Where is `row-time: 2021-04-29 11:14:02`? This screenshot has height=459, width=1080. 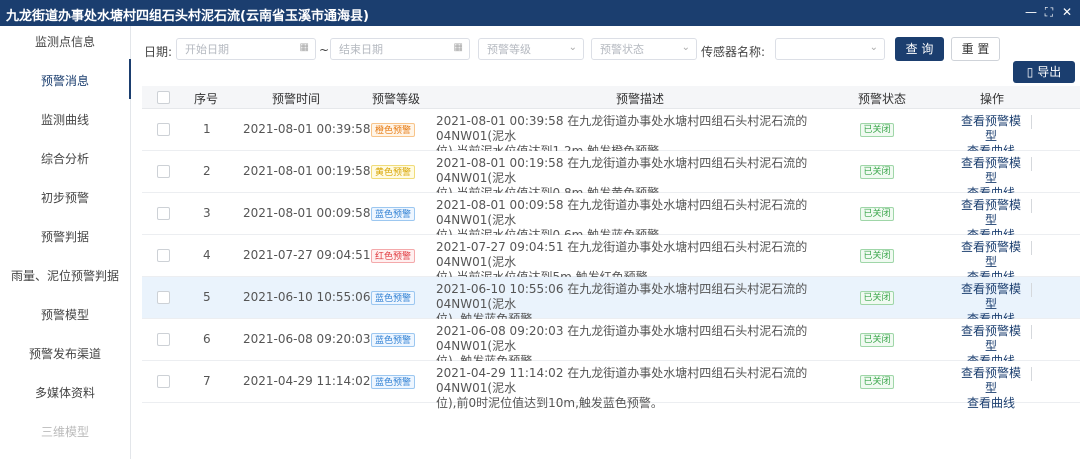 row-time: 2021-04-29 11:14:02 is located at coordinates (307, 381).